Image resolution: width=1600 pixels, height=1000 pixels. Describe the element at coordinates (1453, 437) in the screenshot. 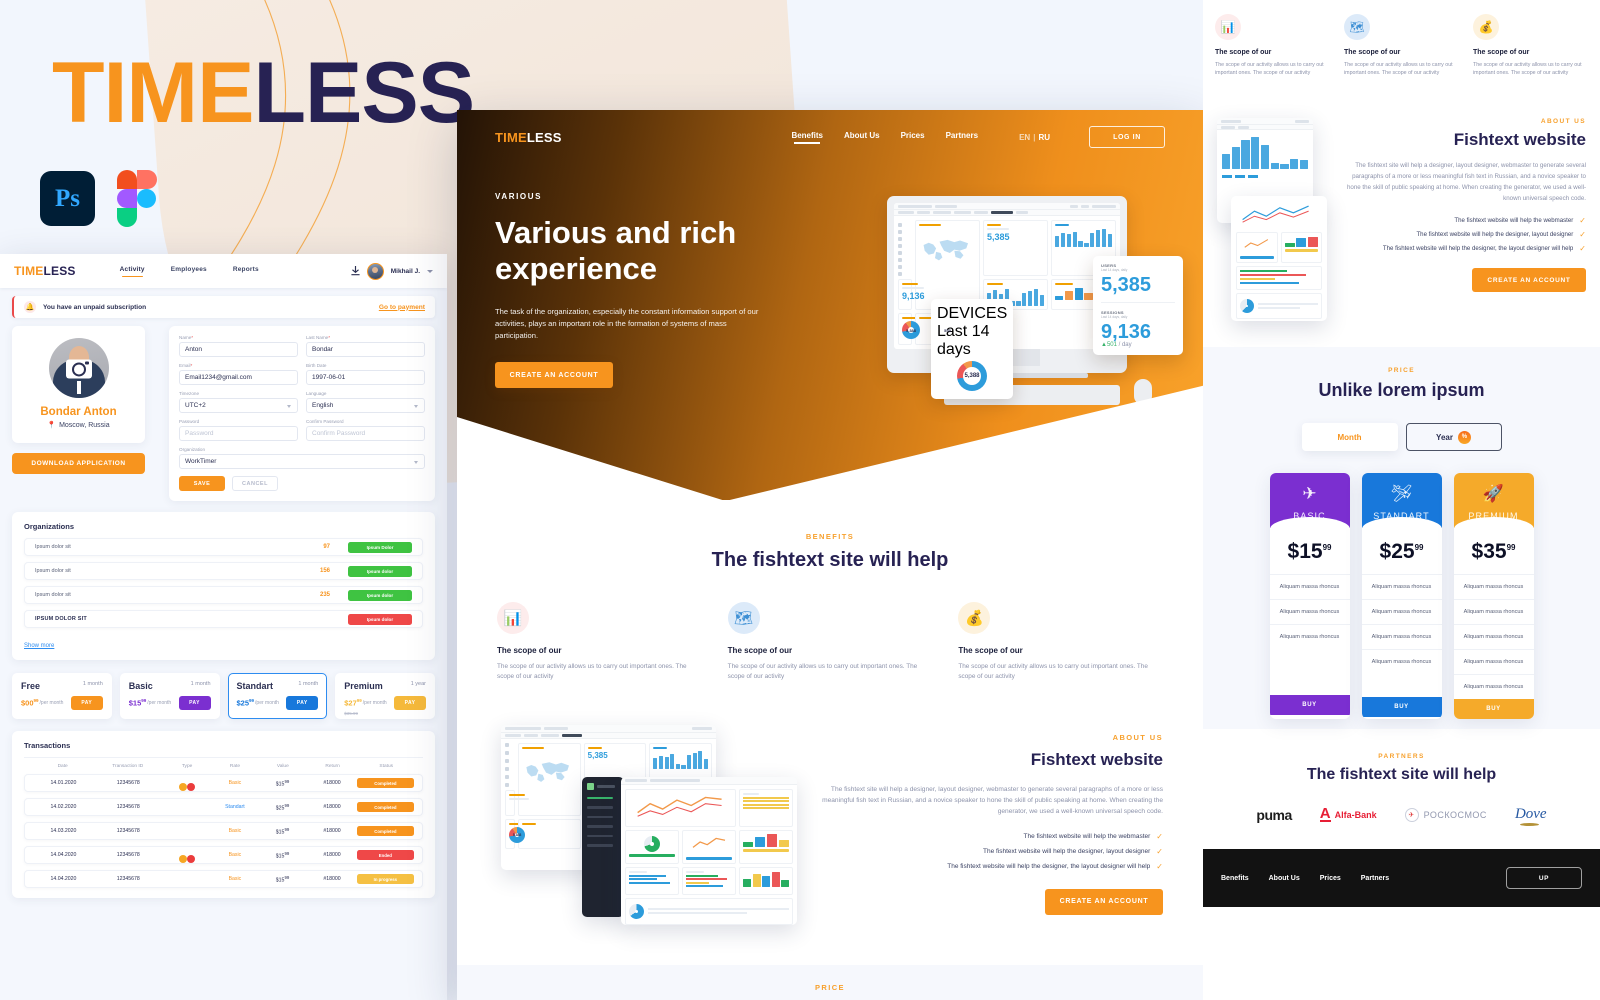

I see `toggle-year: Year %` at that location.